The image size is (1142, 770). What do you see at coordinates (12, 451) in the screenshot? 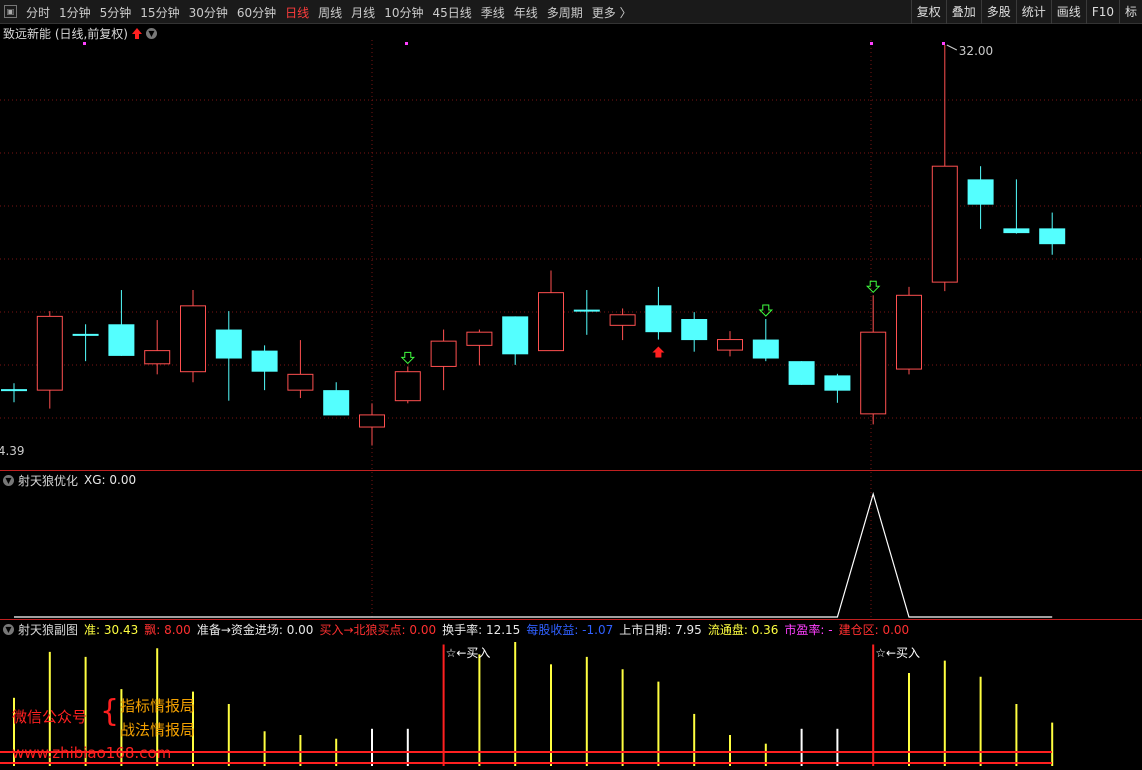
I see `low-price-label: 24.39` at bounding box center [12, 451].